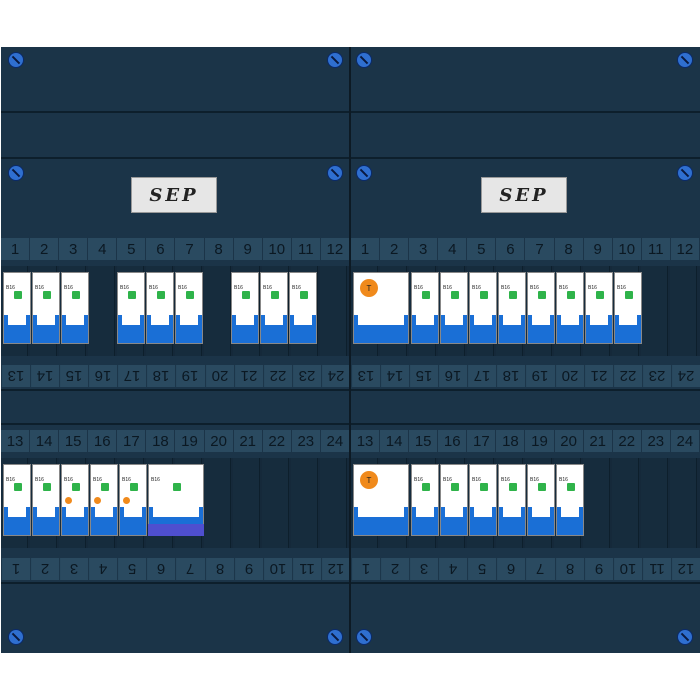 This screenshot has width=700, height=700. What do you see at coordinates (74, 441) in the screenshot?
I see `module-number: 15` at bounding box center [74, 441].